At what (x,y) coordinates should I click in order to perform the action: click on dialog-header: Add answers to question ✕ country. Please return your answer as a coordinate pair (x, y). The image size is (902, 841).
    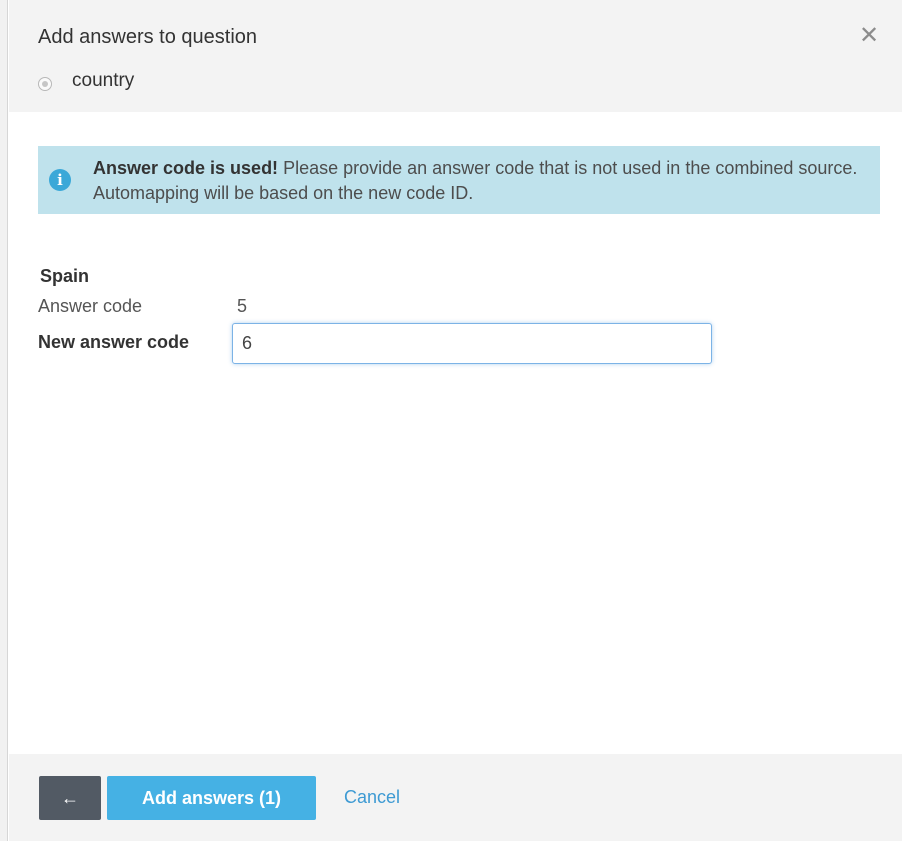
    Looking at the image, I should click on (455, 56).